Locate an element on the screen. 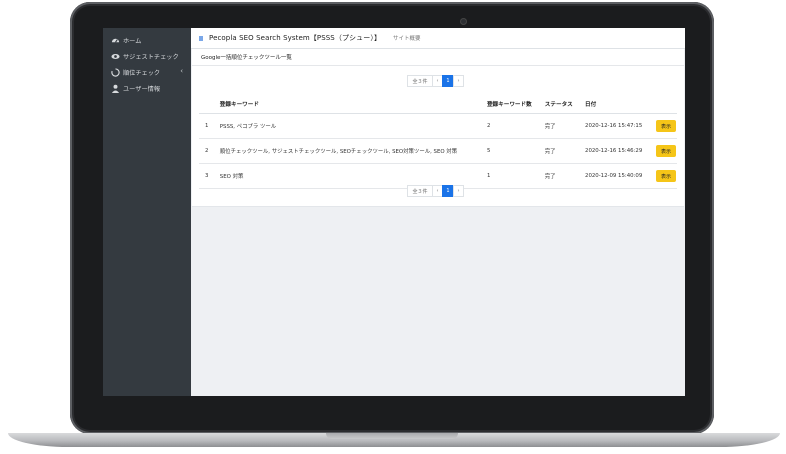 The image size is (786, 454). row-keyword-count: 1 is located at coordinates (514, 176).